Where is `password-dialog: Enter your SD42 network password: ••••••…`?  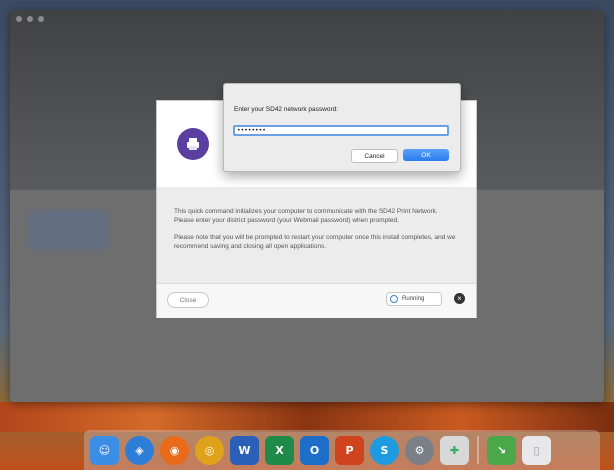
password-dialog: Enter your SD42 network password: ••••••… is located at coordinates (342, 127).